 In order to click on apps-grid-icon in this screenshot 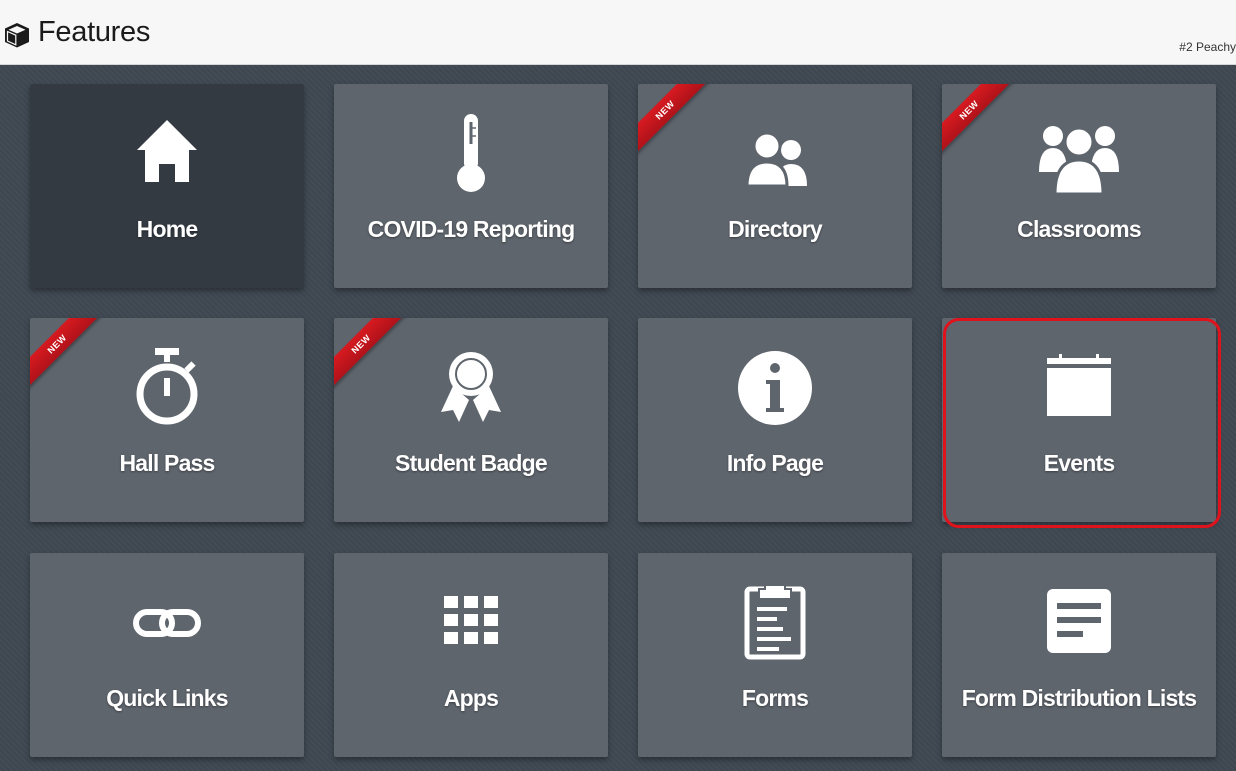, I will do `click(471, 623)`.